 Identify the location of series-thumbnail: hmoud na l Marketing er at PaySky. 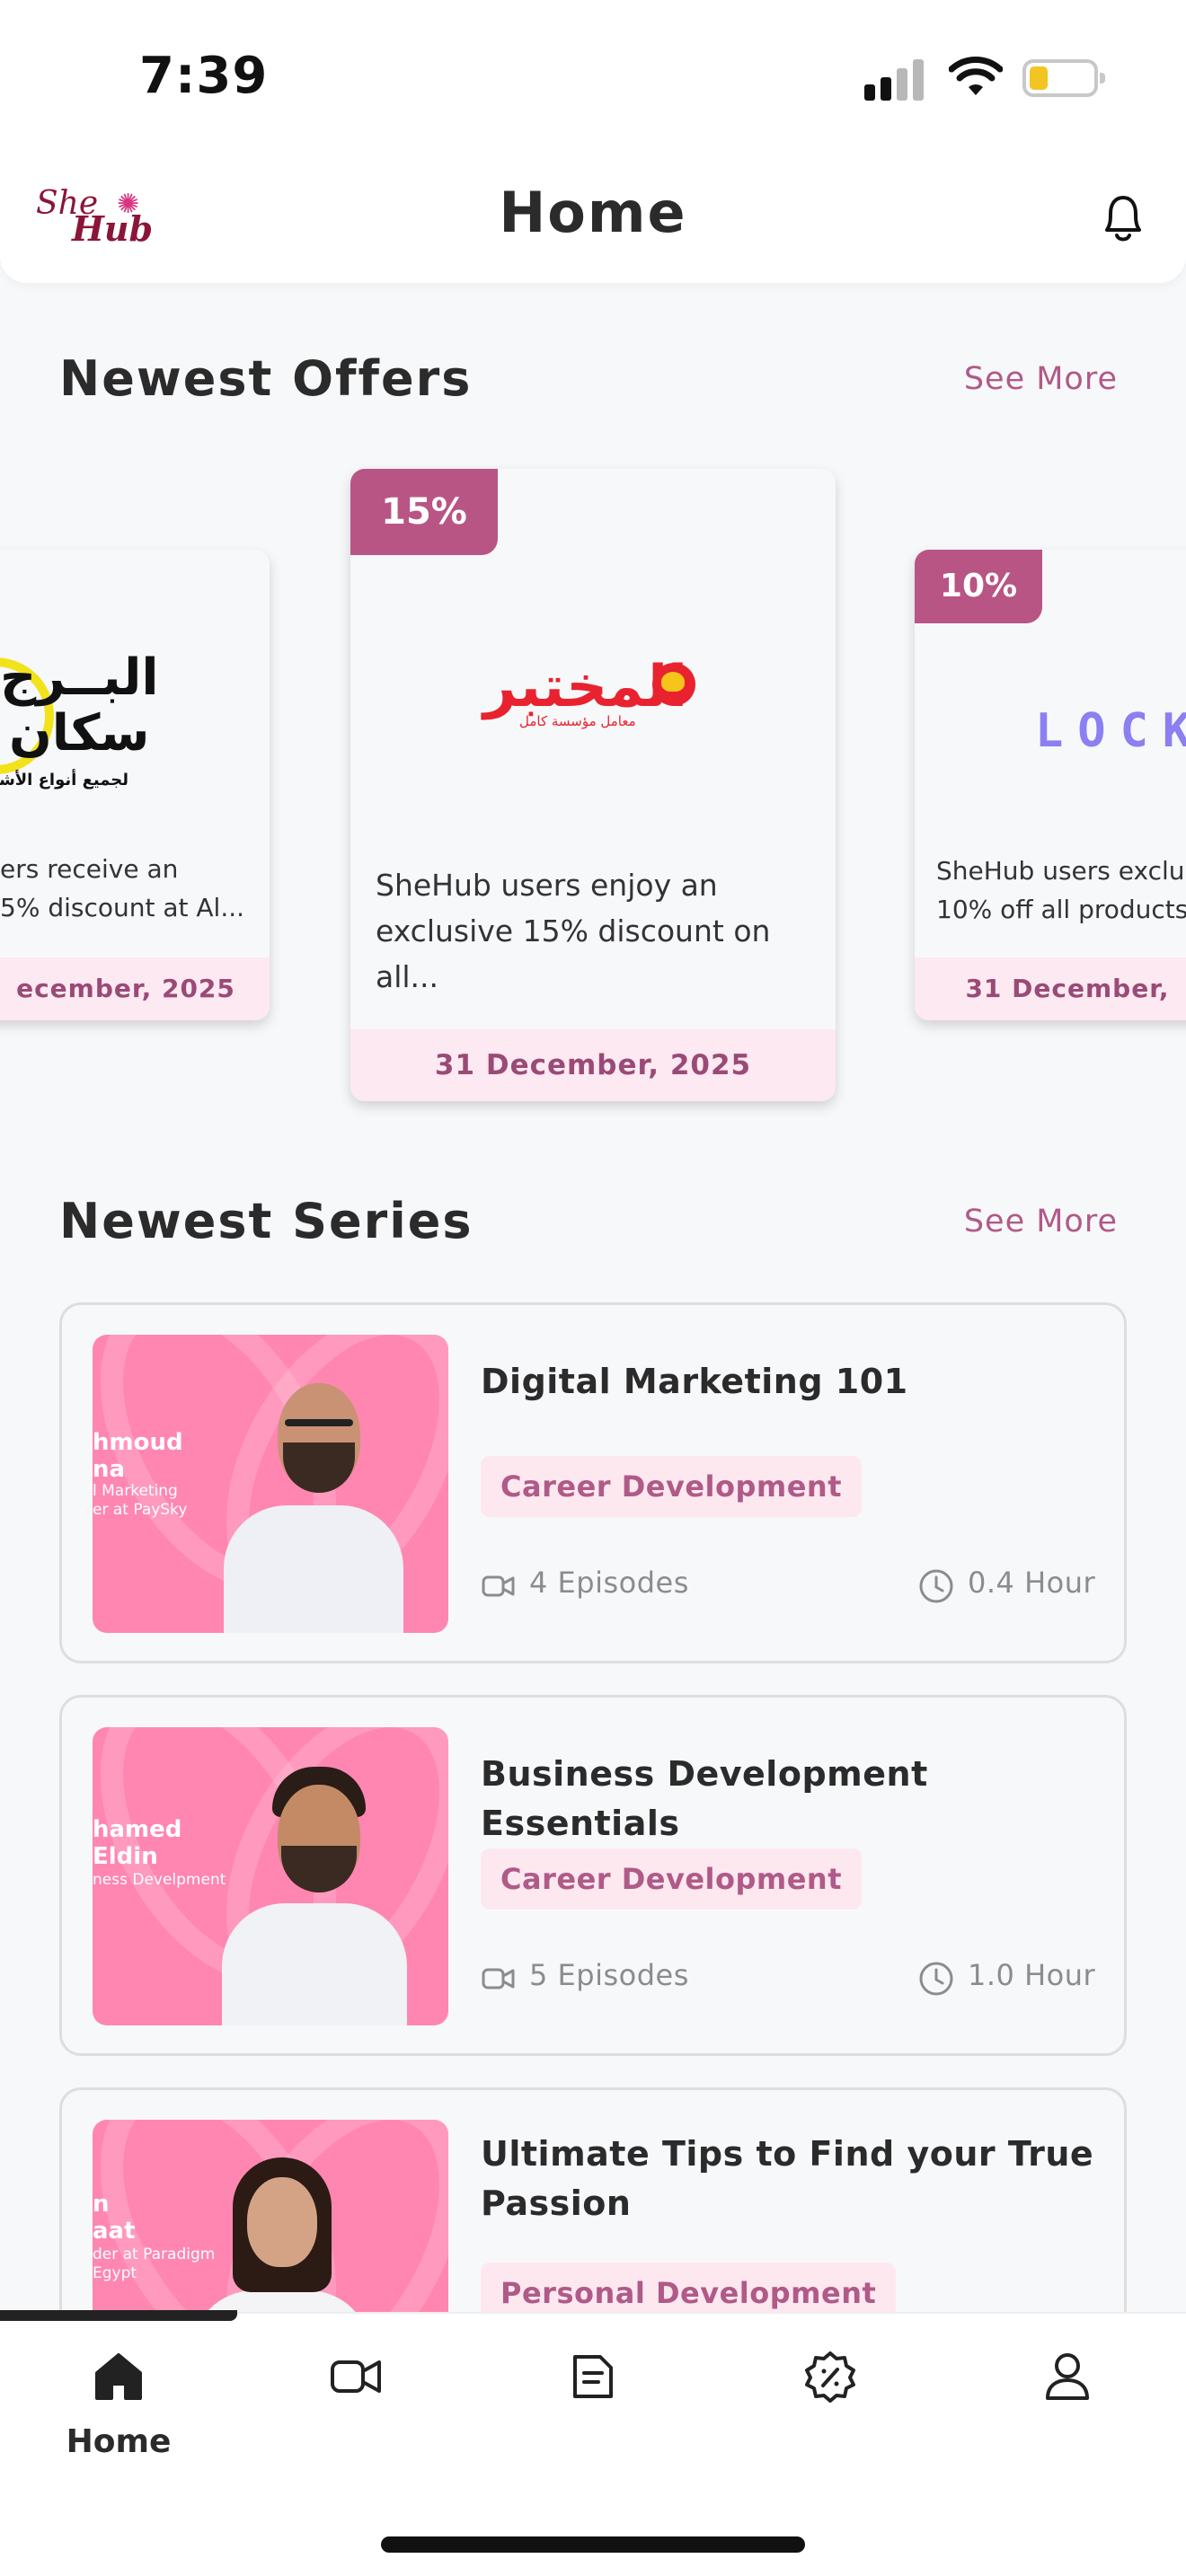
(270, 1484).